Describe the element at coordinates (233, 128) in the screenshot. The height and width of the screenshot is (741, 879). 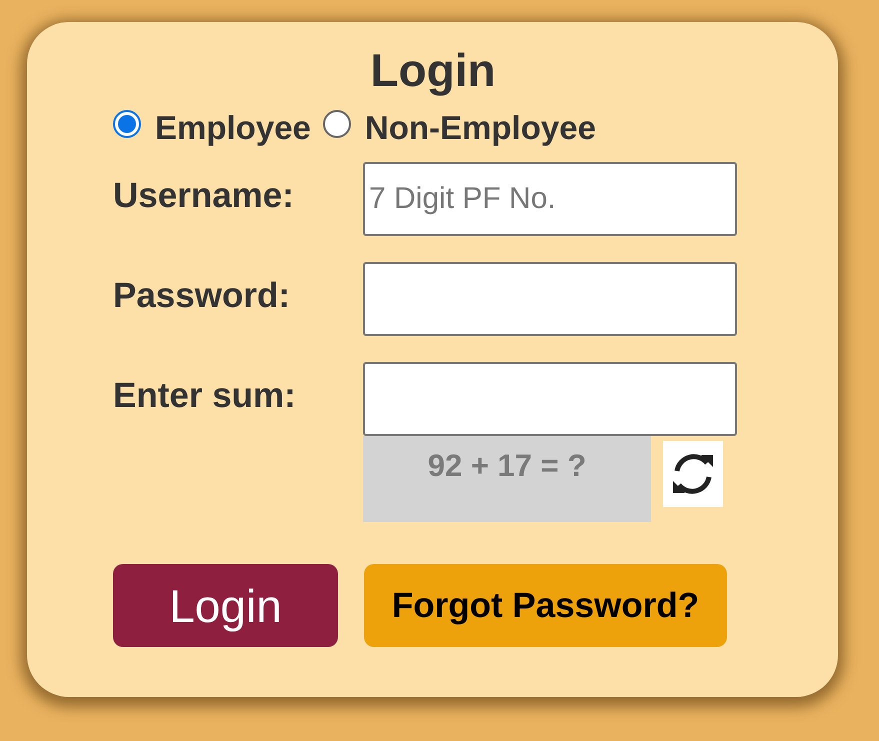
I see `radio-label: Employee` at that location.